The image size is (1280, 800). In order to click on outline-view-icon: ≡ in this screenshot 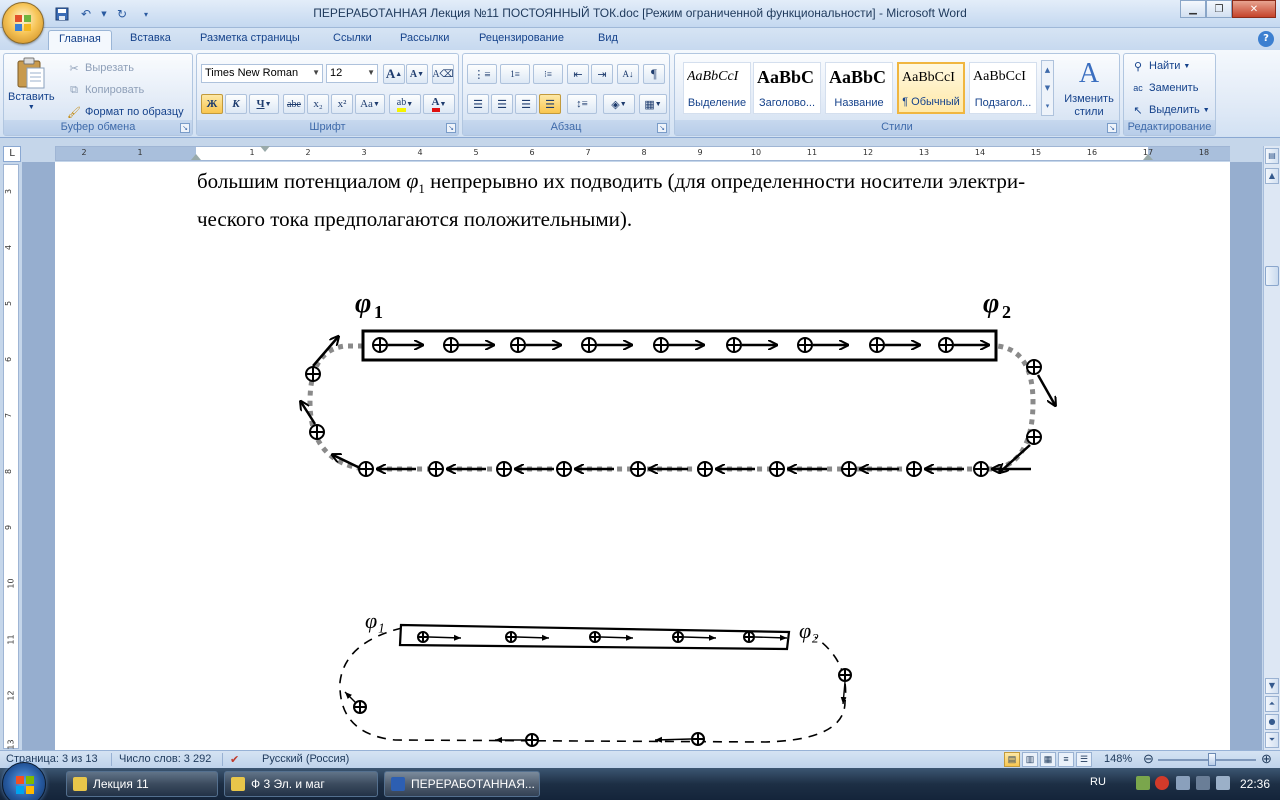, I will do `click(1066, 759)`.